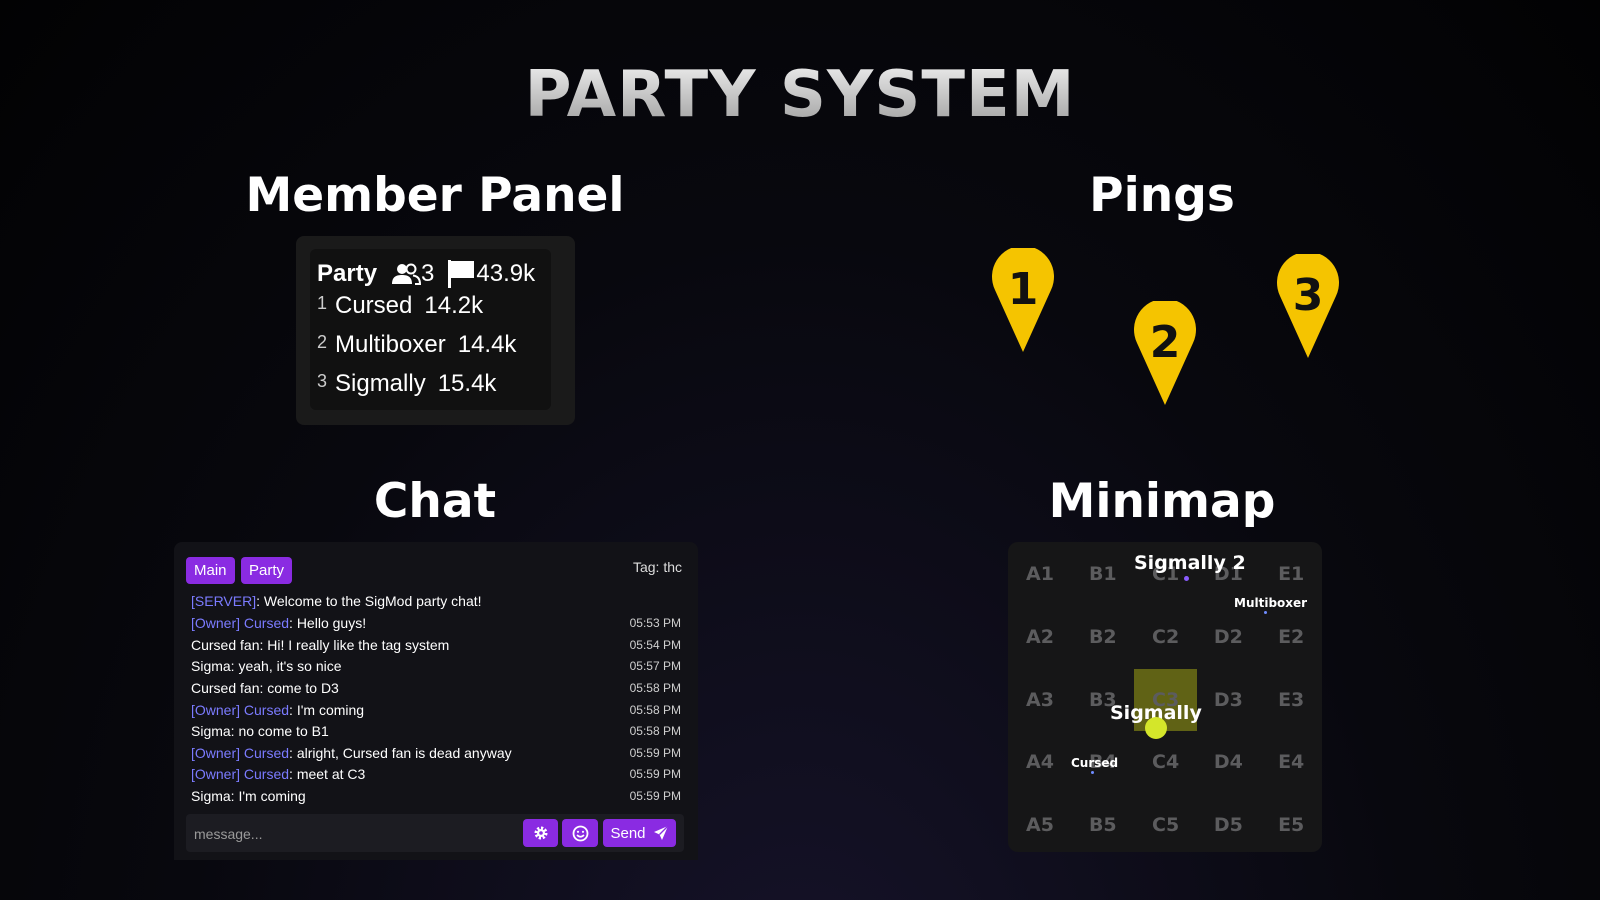 The height and width of the screenshot is (900, 1600). What do you see at coordinates (655, 622) in the screenshot?
I see `message-time: 05:53 PM` at bounding box center [655, 622].